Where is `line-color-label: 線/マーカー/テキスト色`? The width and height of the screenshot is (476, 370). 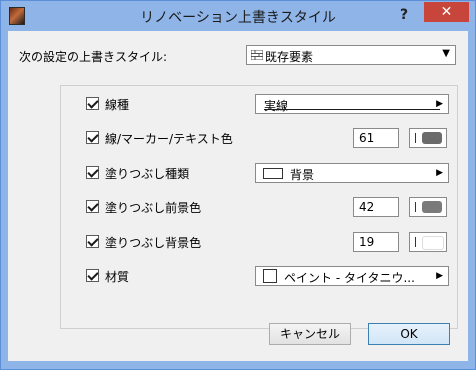 line-color-label: 線/マーカー/テキスト色 is located at coordinates (169, 139).